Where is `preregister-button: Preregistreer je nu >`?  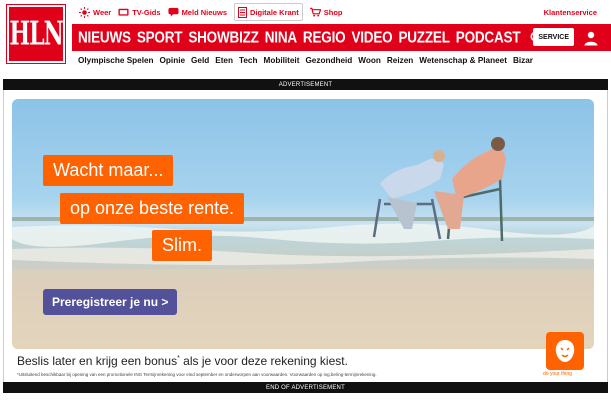 preregister-button: Preregistreer je nu > is located at coordinates (110, 302).